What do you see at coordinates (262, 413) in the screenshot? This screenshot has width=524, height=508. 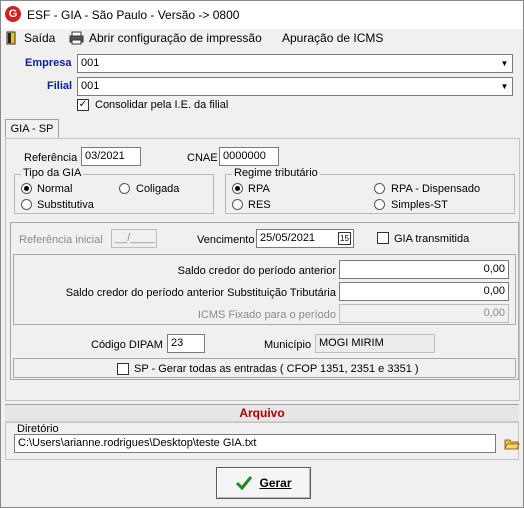 I see `arquivo-header: Arquivo` at bounding box center [262, 413].